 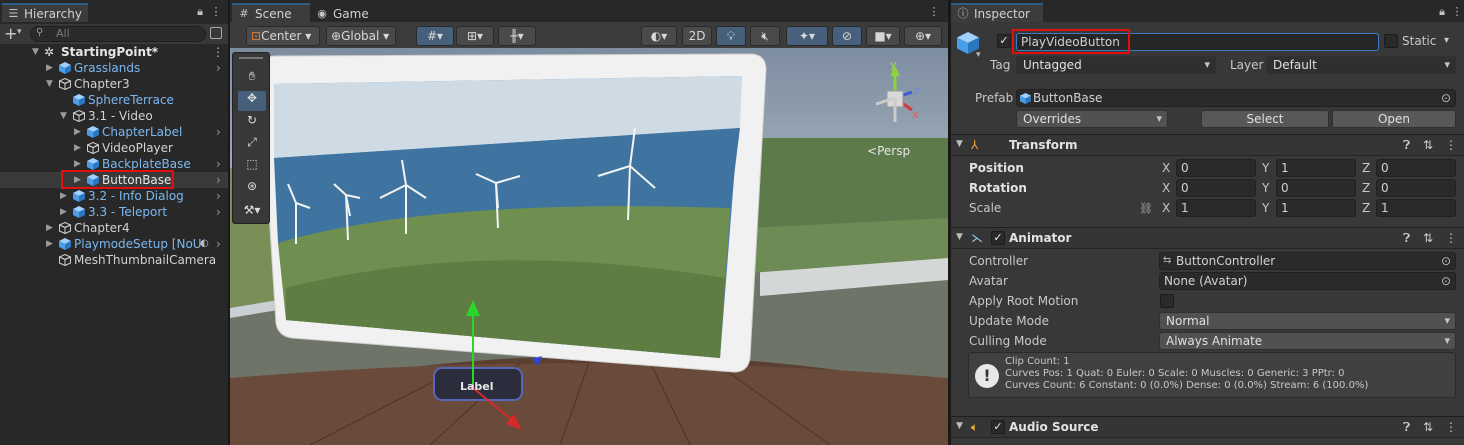 I want to click on position-z-field: 0, so click(x=1416, y=168).